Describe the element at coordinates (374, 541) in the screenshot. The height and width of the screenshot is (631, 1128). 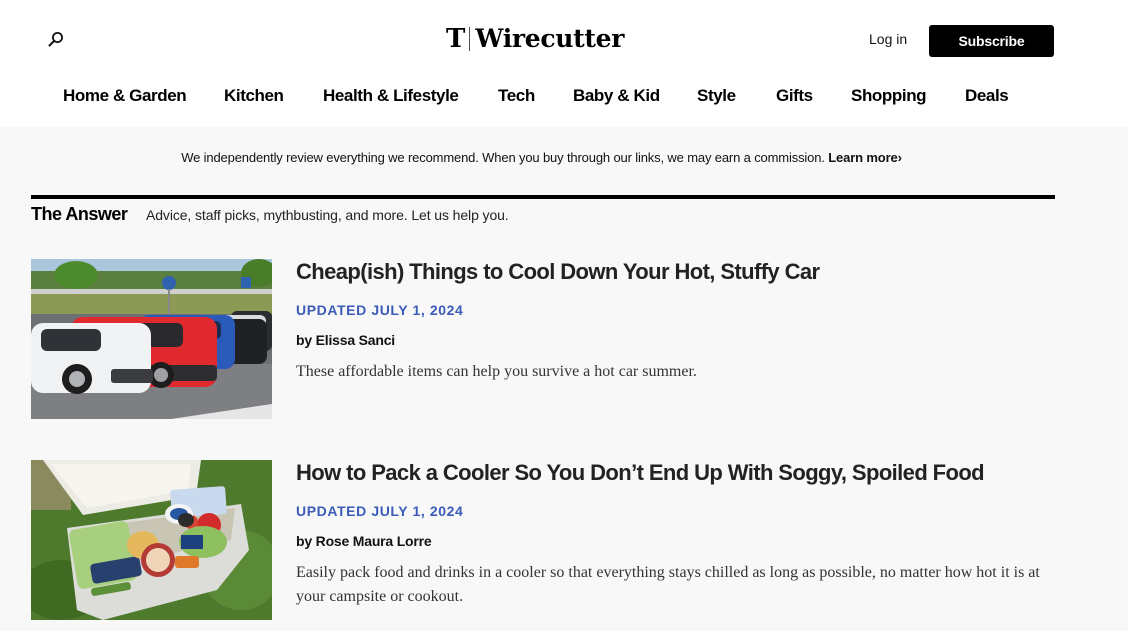
I see `author-link: Rose Maura Lorre` at that location.